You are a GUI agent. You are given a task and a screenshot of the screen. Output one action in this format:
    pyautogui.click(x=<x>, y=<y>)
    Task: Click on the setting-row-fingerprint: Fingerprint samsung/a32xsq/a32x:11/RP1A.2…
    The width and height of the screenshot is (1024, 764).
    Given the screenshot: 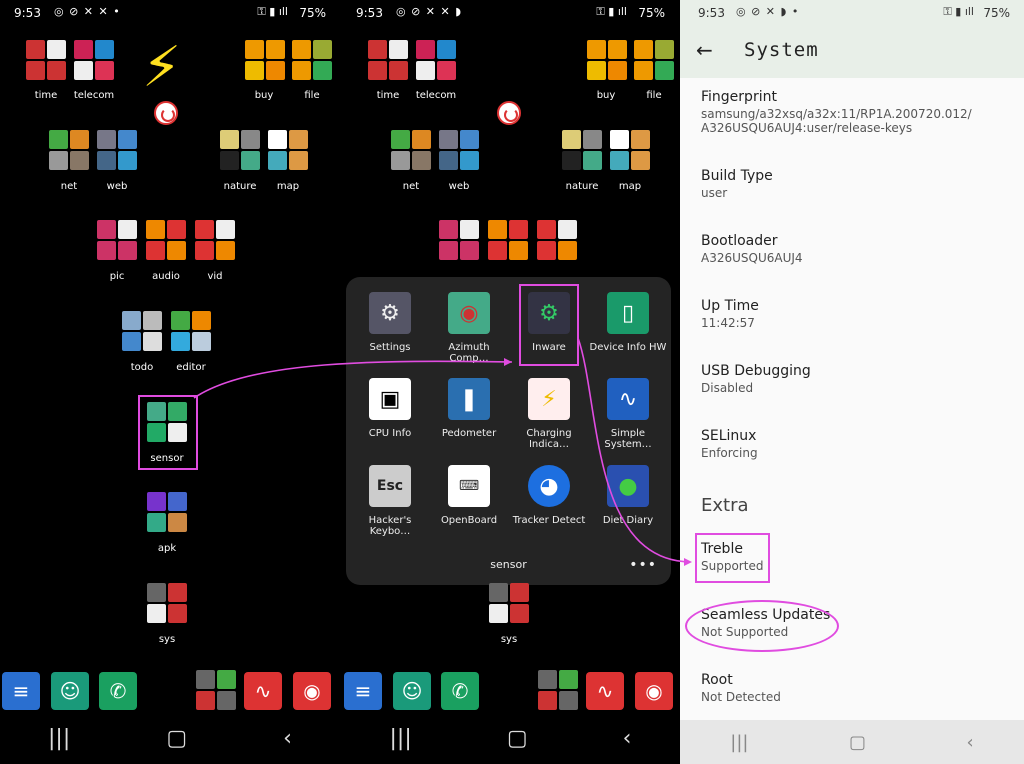 What is the action you would take?
    pyautogui.click(x=856, y=112)
    